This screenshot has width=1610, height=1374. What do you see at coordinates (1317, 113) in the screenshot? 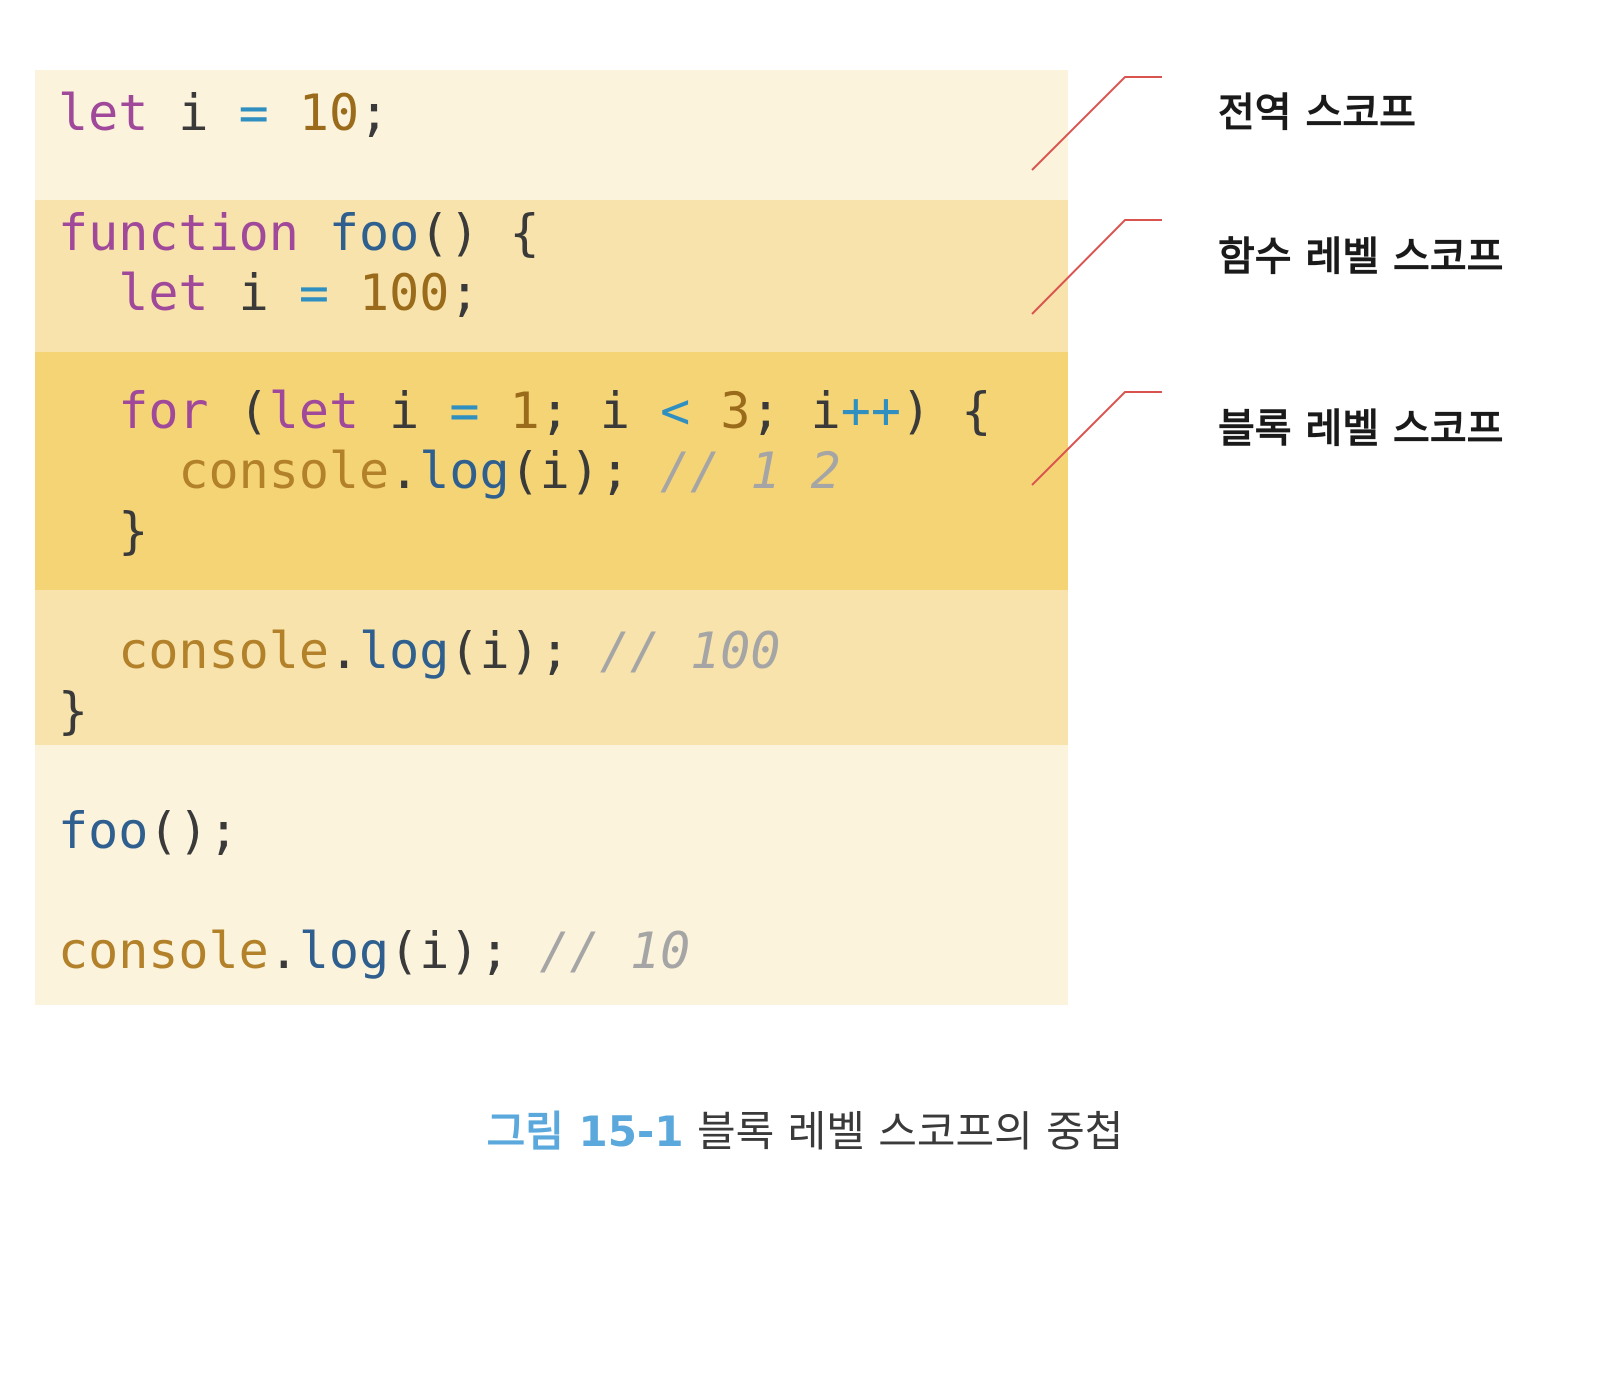
I see `label-global-scope: 전역 스코프` at bounding box center [1317, 113].